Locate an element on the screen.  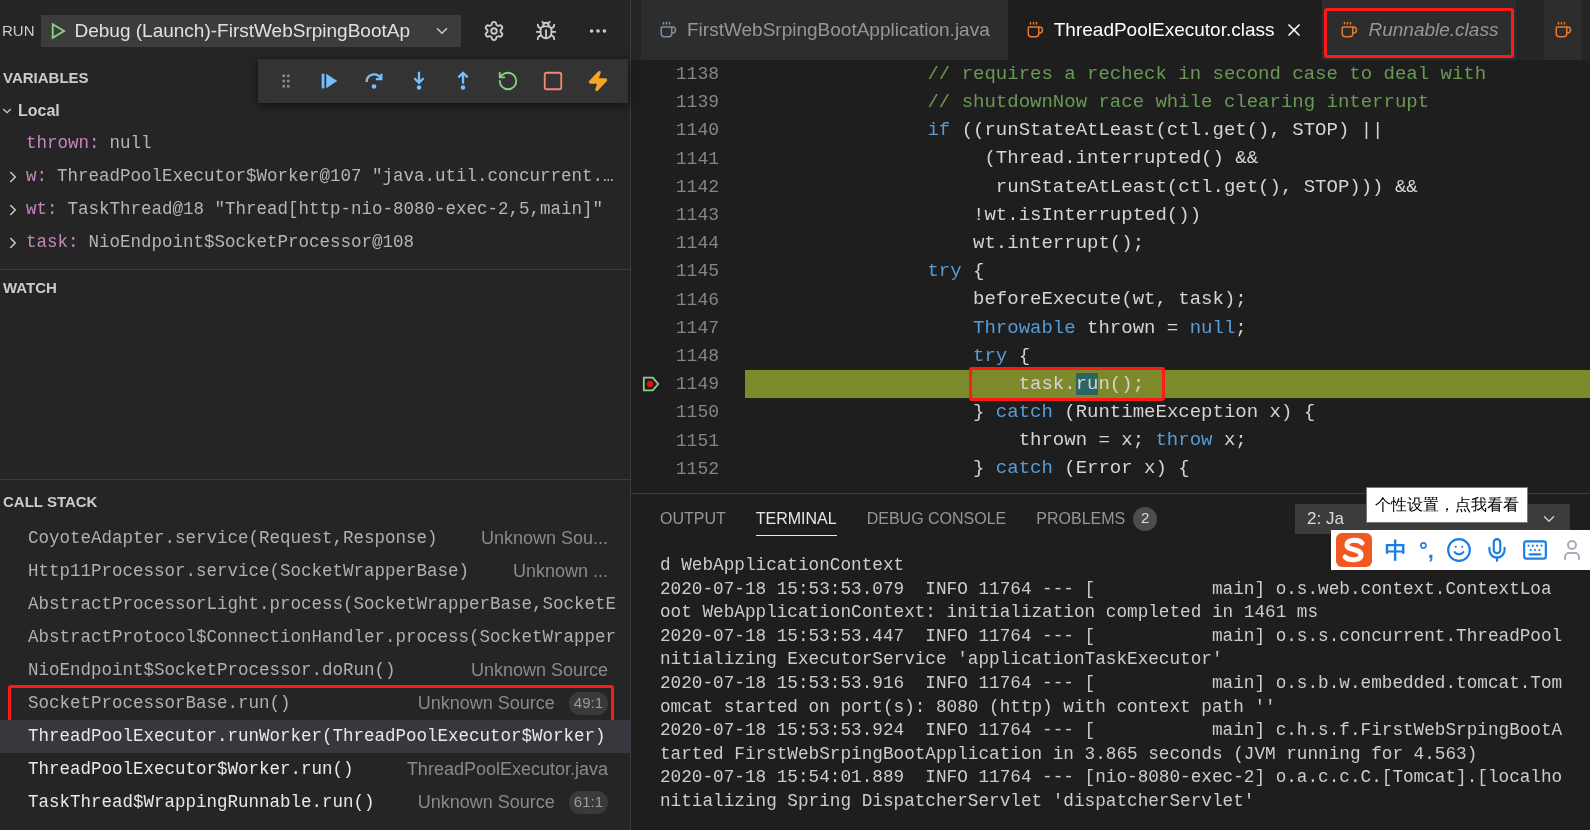
line-number: 1139 is located at coordinates (696, 103).